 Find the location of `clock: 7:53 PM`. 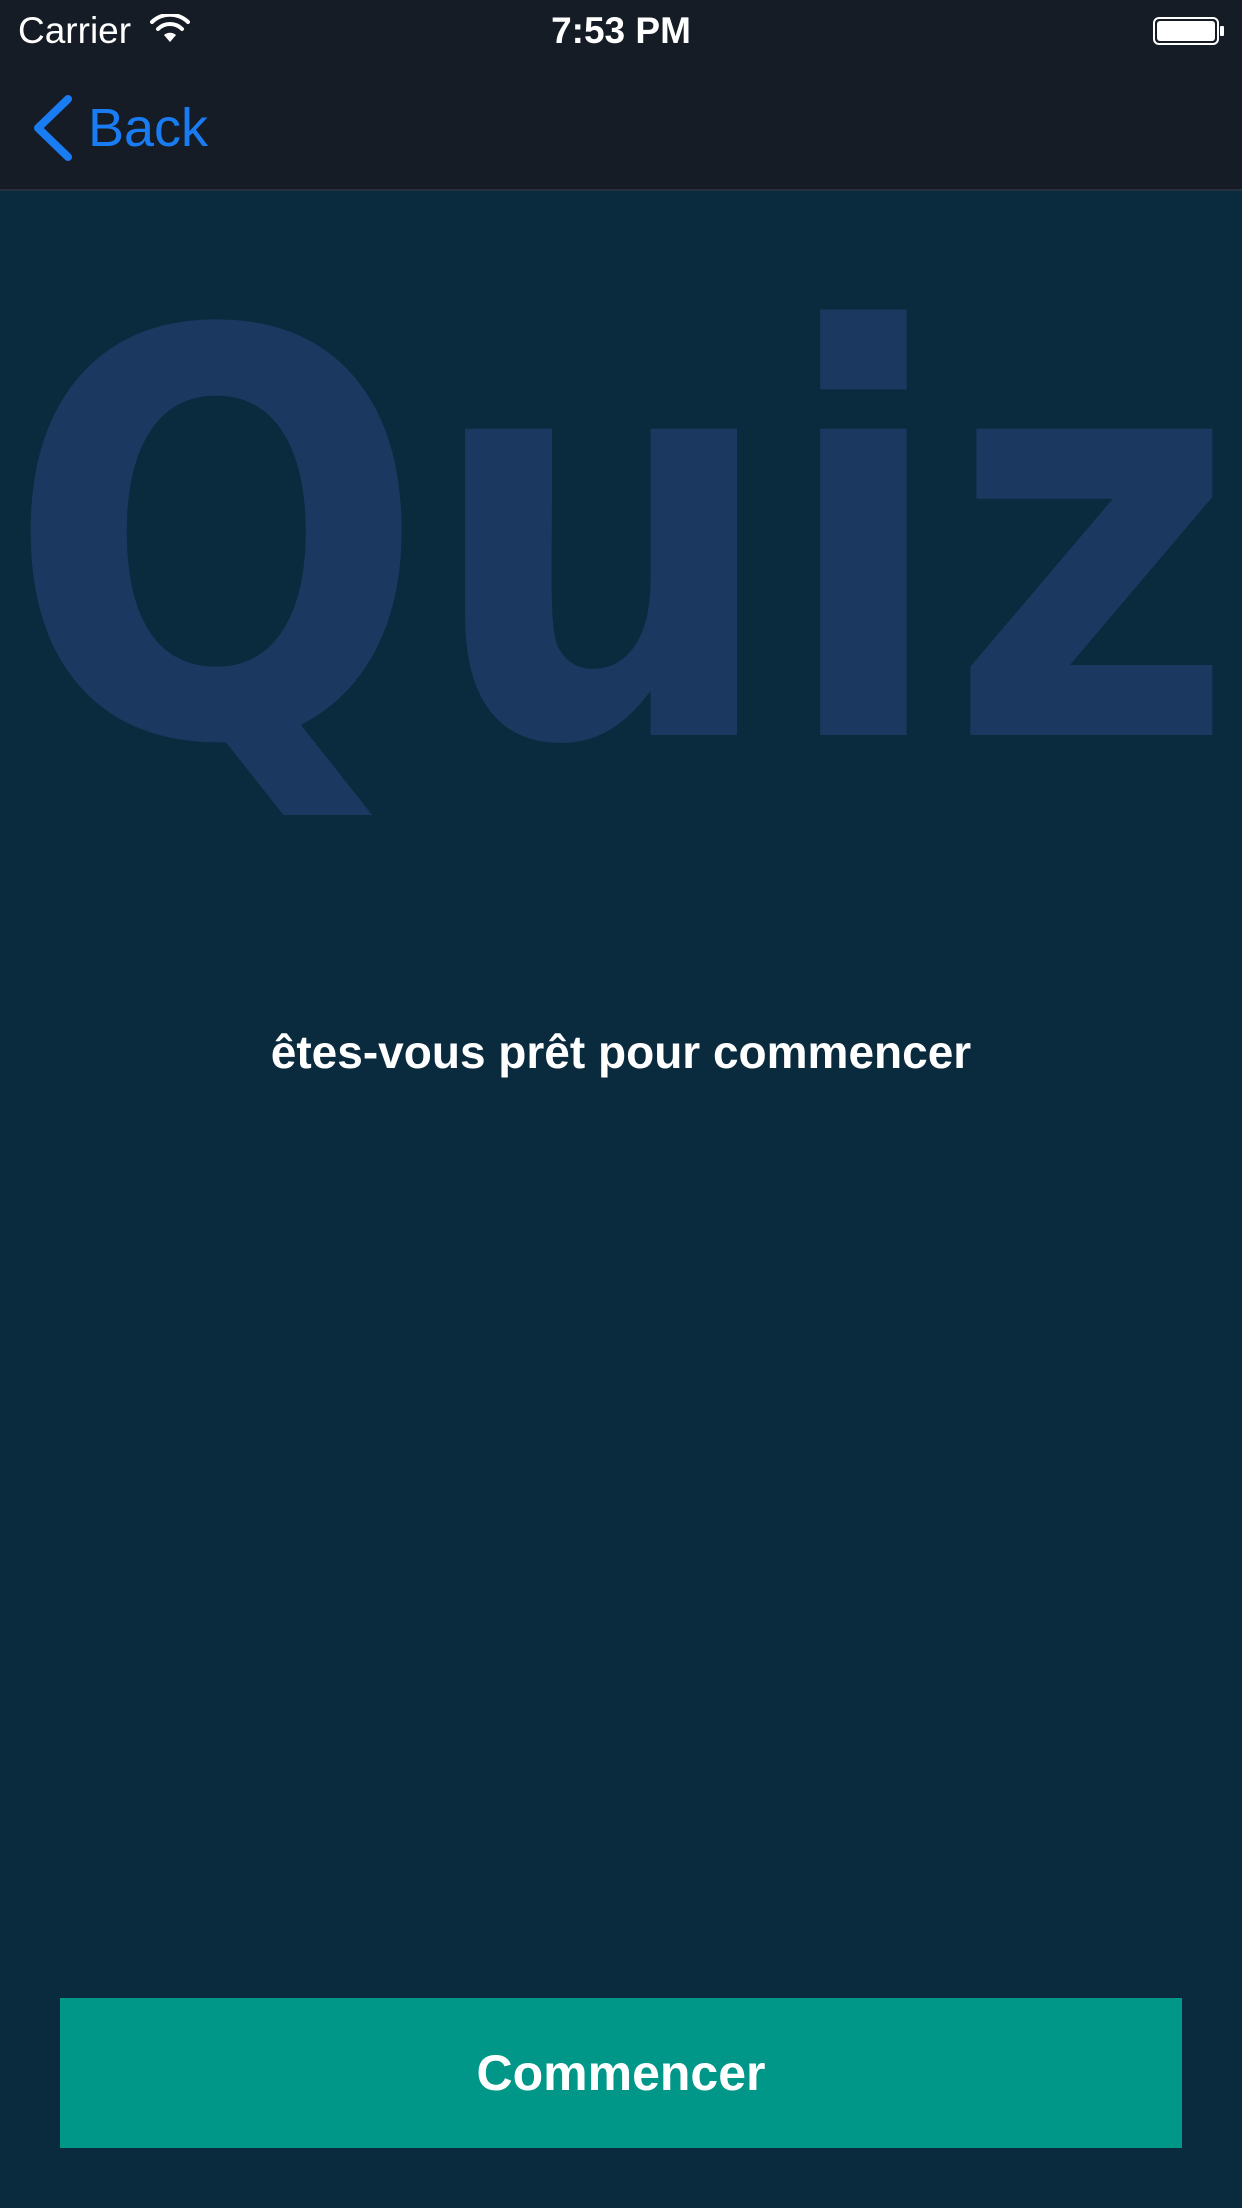

clock: 7:53 PM is located at coordinates (621, 30).